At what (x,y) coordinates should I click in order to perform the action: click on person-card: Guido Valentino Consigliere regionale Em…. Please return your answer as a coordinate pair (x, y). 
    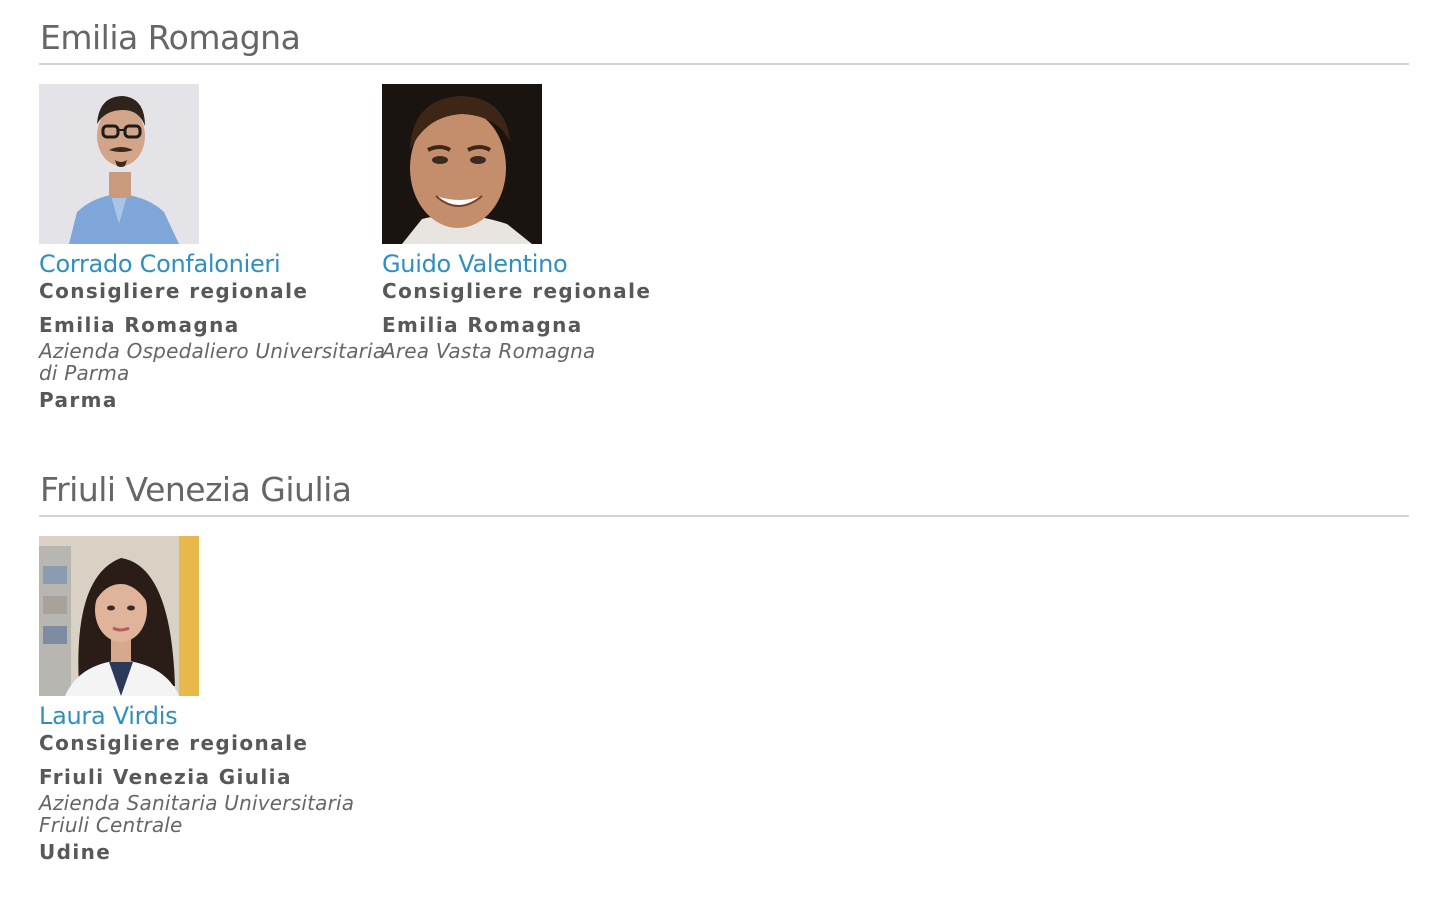
    Looking at the image, I should click on (552, 223).